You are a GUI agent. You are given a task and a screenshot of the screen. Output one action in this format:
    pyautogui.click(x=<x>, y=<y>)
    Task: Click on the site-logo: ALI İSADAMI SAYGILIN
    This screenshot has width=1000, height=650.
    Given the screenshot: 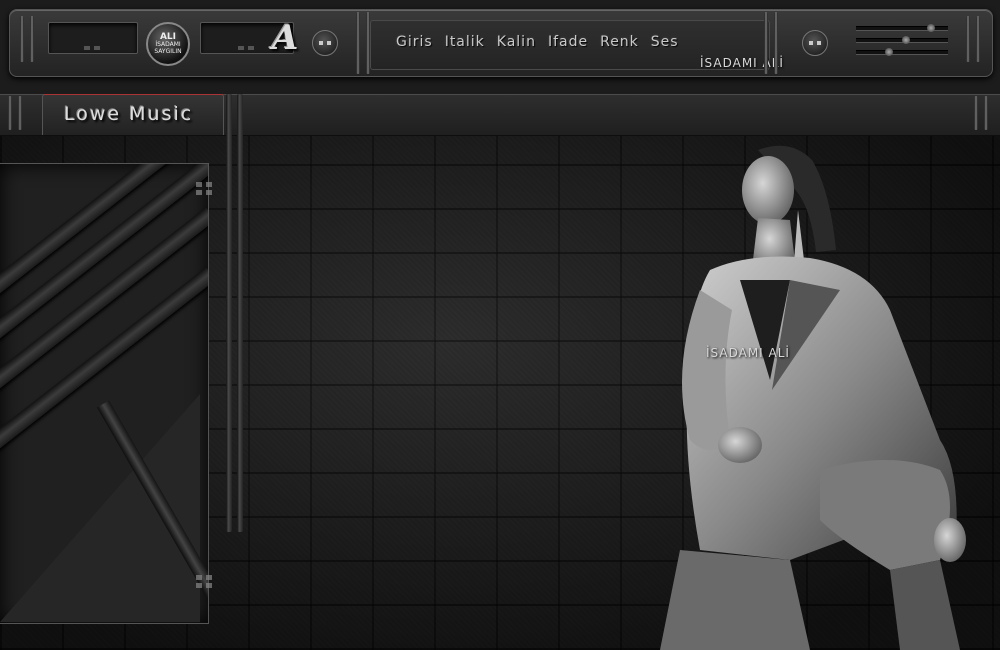 What is the action you would take?
    pyautogui.click(x=168, y=44)
    